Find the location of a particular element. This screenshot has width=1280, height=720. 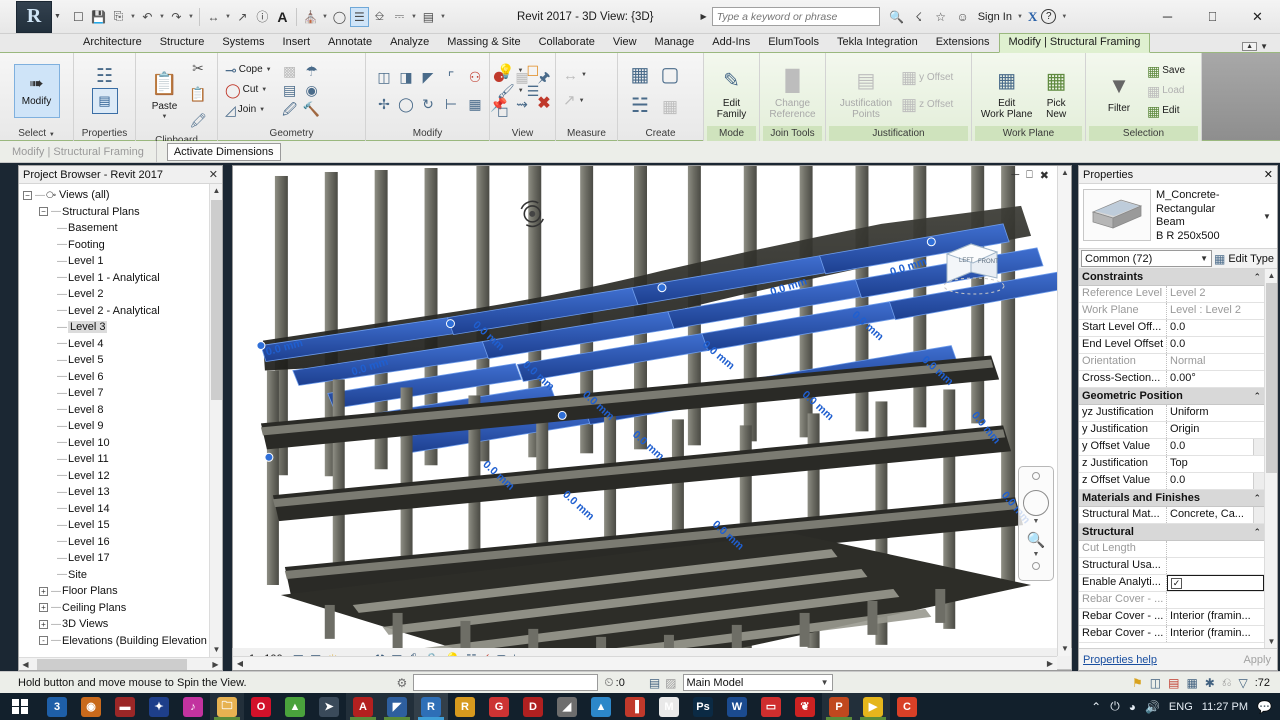

properties-palette-icon: ▤ is located at coordinates (104, 101).